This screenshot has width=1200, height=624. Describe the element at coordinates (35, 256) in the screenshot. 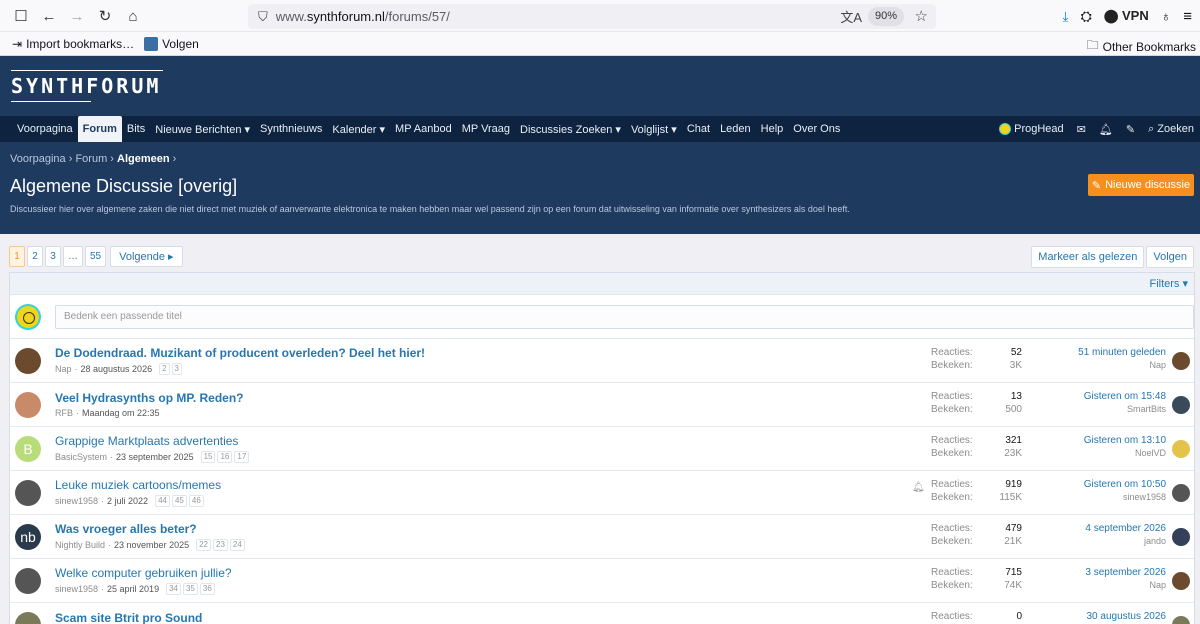

I see `page-link: 2` at that location.